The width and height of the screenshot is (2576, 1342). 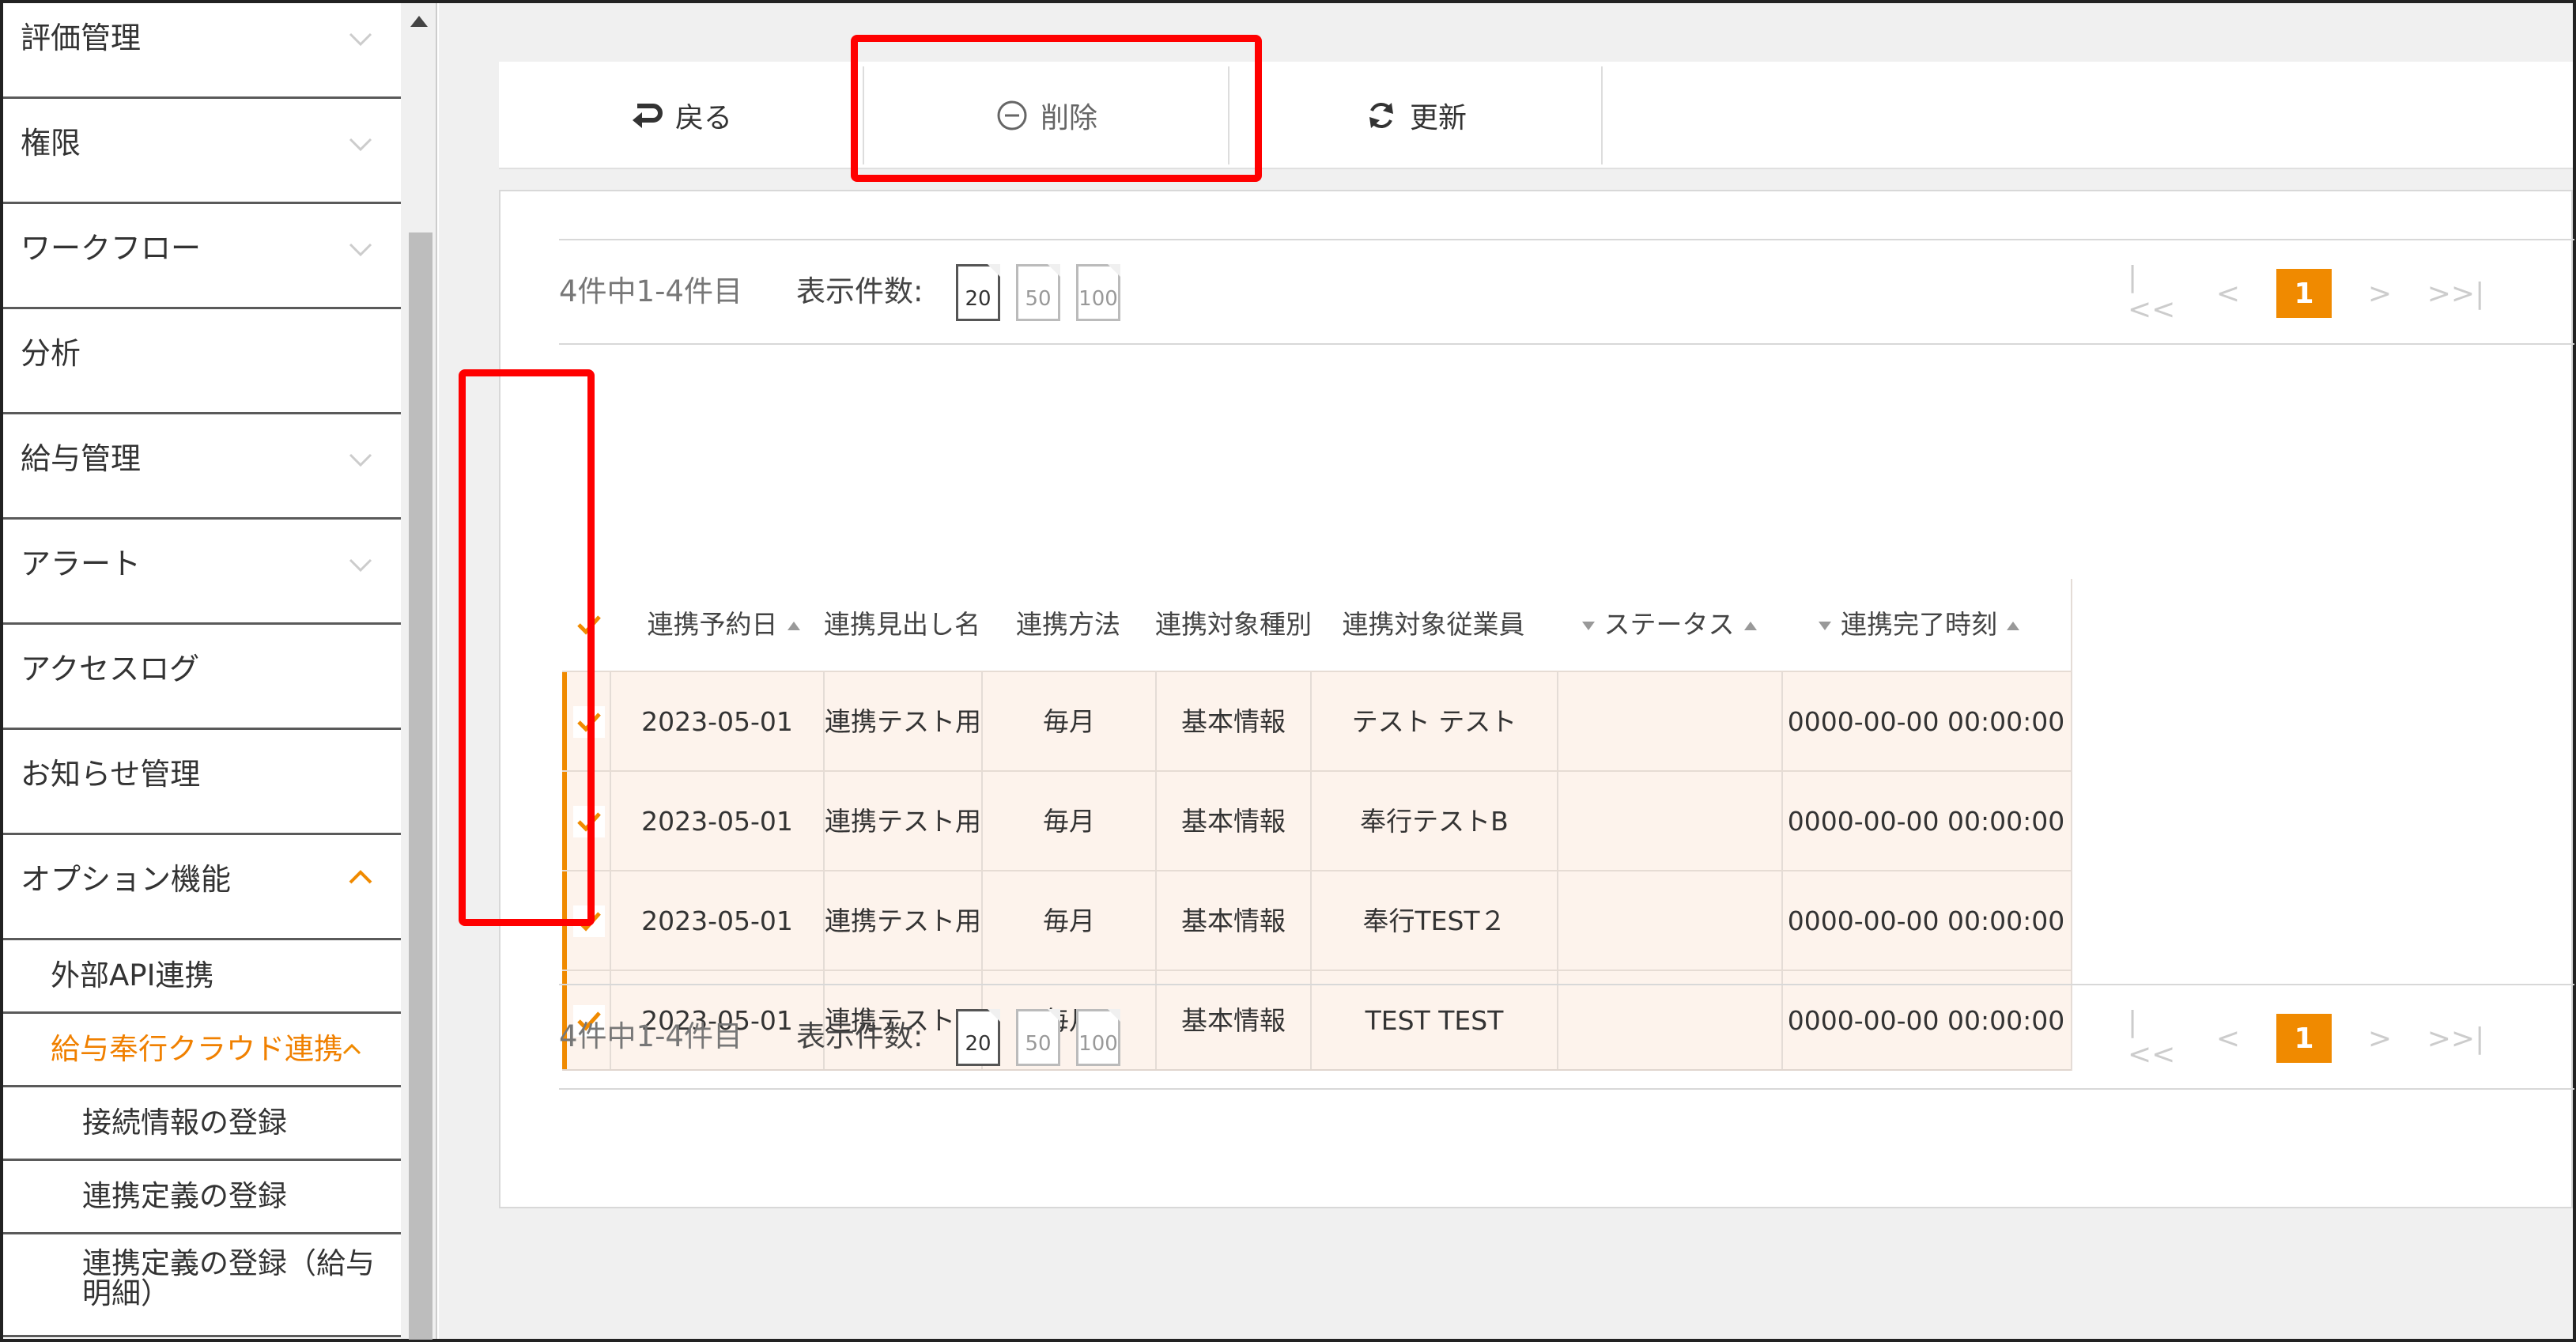 I want to click on sidebar-item-permission: 権限, so click(x=202, y=151).